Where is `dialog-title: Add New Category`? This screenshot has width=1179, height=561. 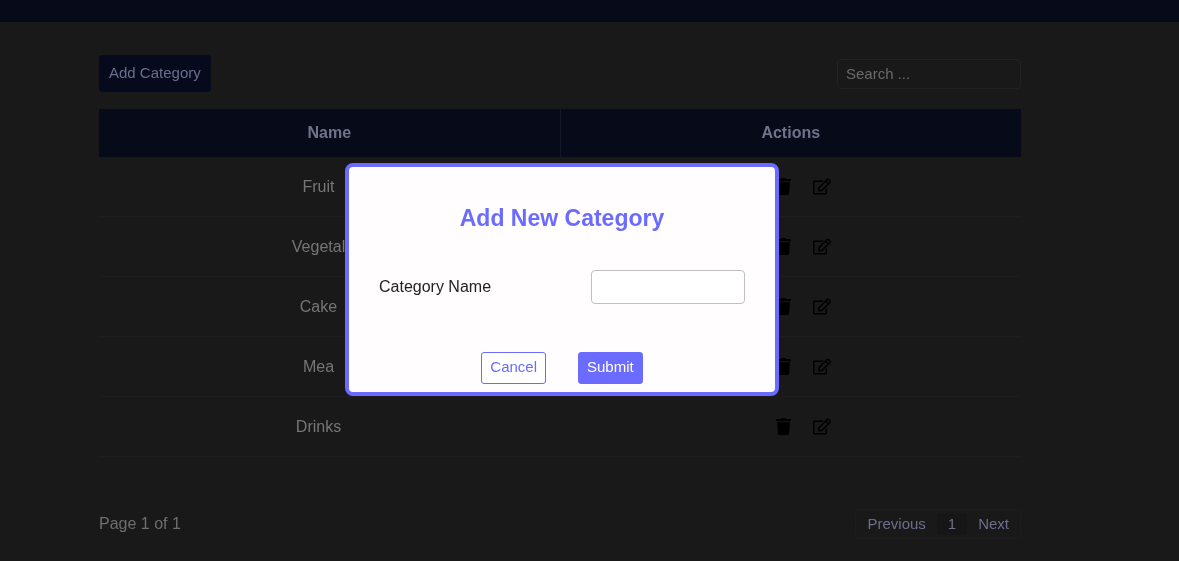 dialog-title: Add New Category is located at coordinates (562, 218).